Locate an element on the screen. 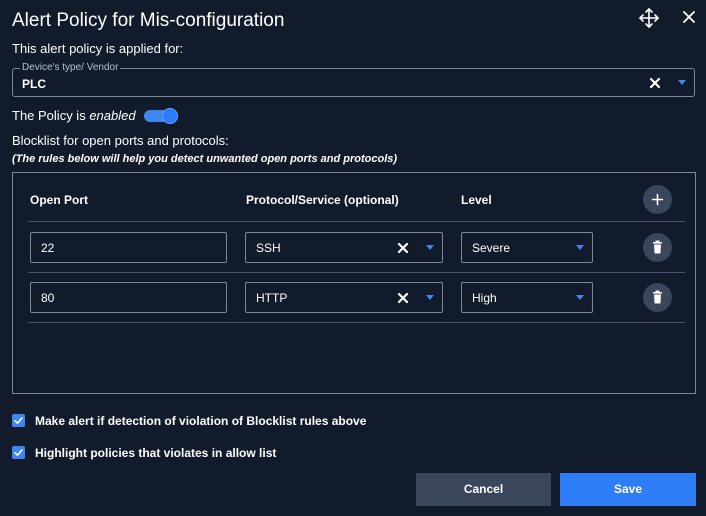 This screenshot has width=706, height=516. port-input: 22 is located at coordinates (128, 247).